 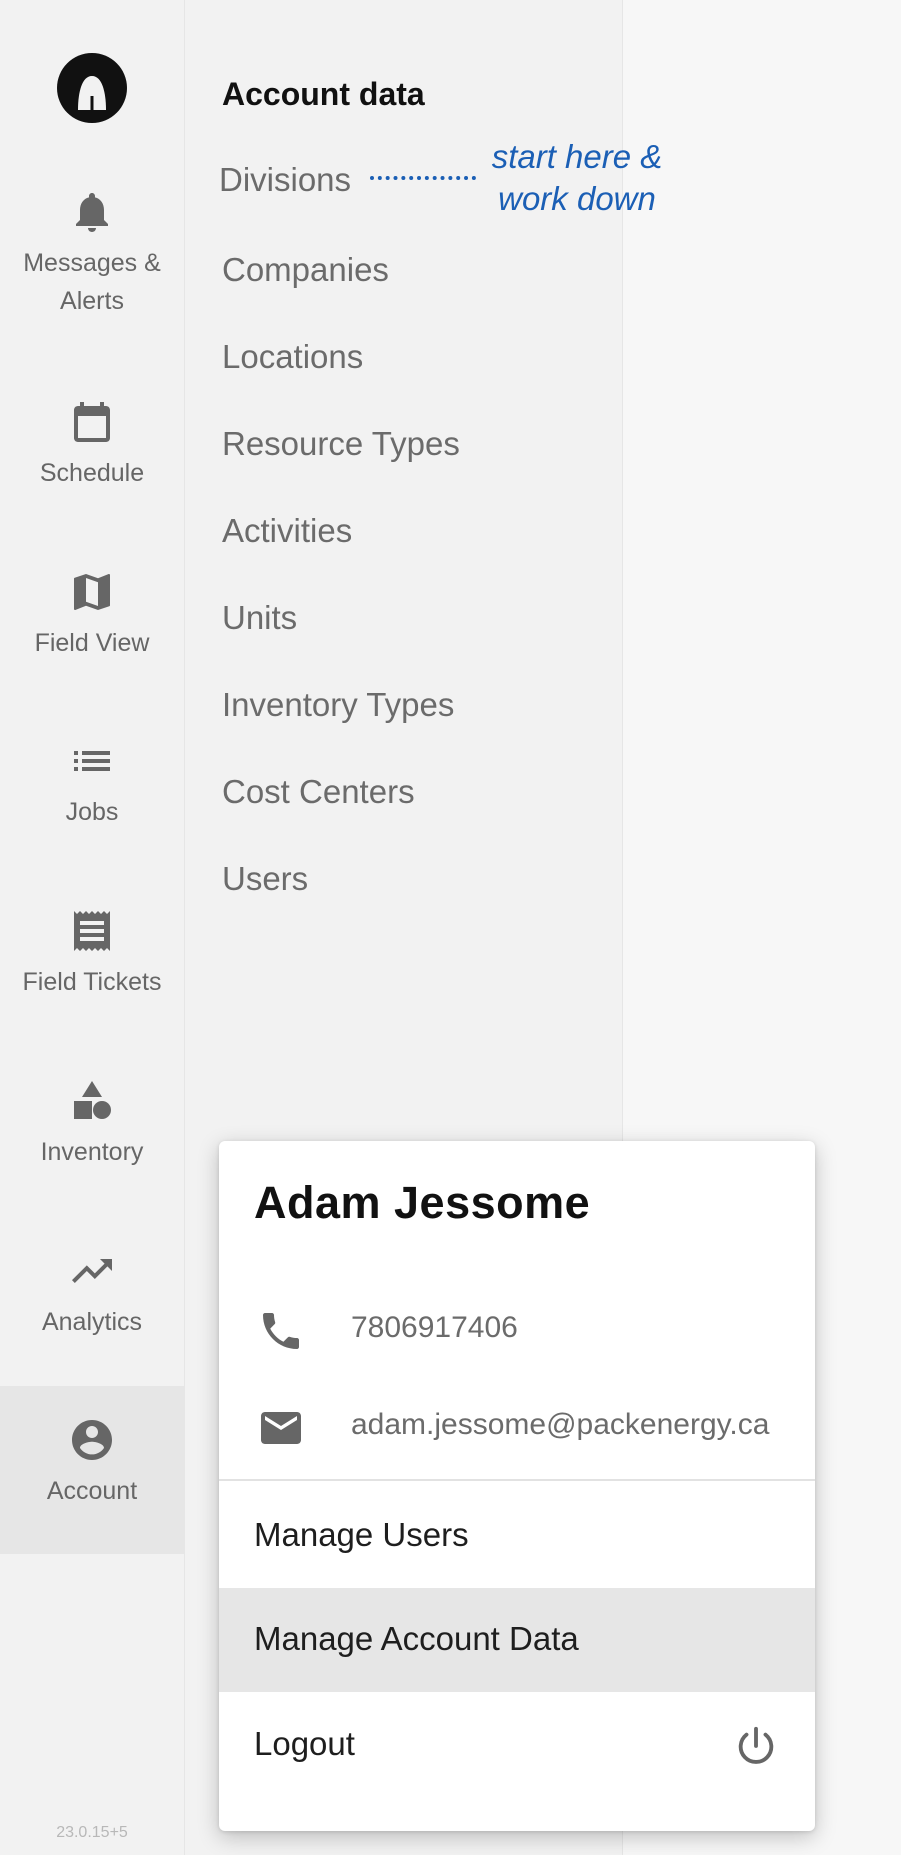 I want to click on menu-link-units: Units, so click(x=259, y=618).